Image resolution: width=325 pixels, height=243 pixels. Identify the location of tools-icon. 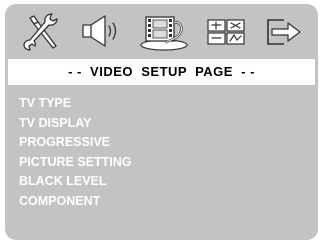
(42, 31).